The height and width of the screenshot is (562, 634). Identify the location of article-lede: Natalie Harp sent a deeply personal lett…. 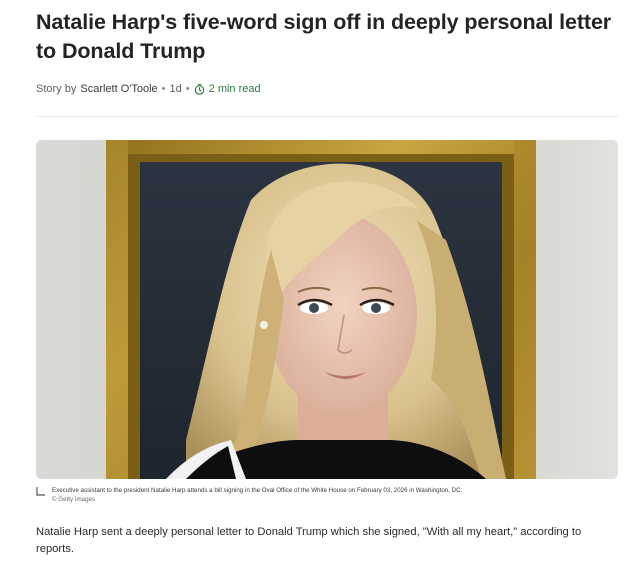
(309, 540).